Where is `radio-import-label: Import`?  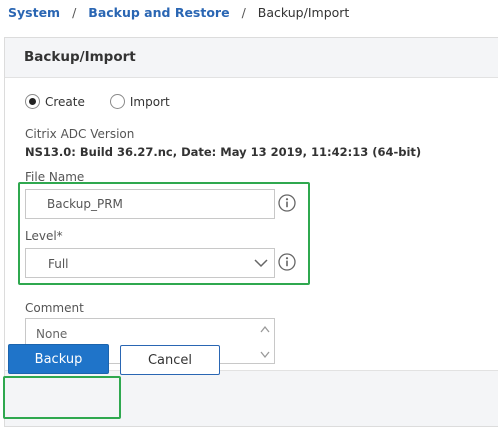
radio-import-label: Import is located at coordinates (149, 101).